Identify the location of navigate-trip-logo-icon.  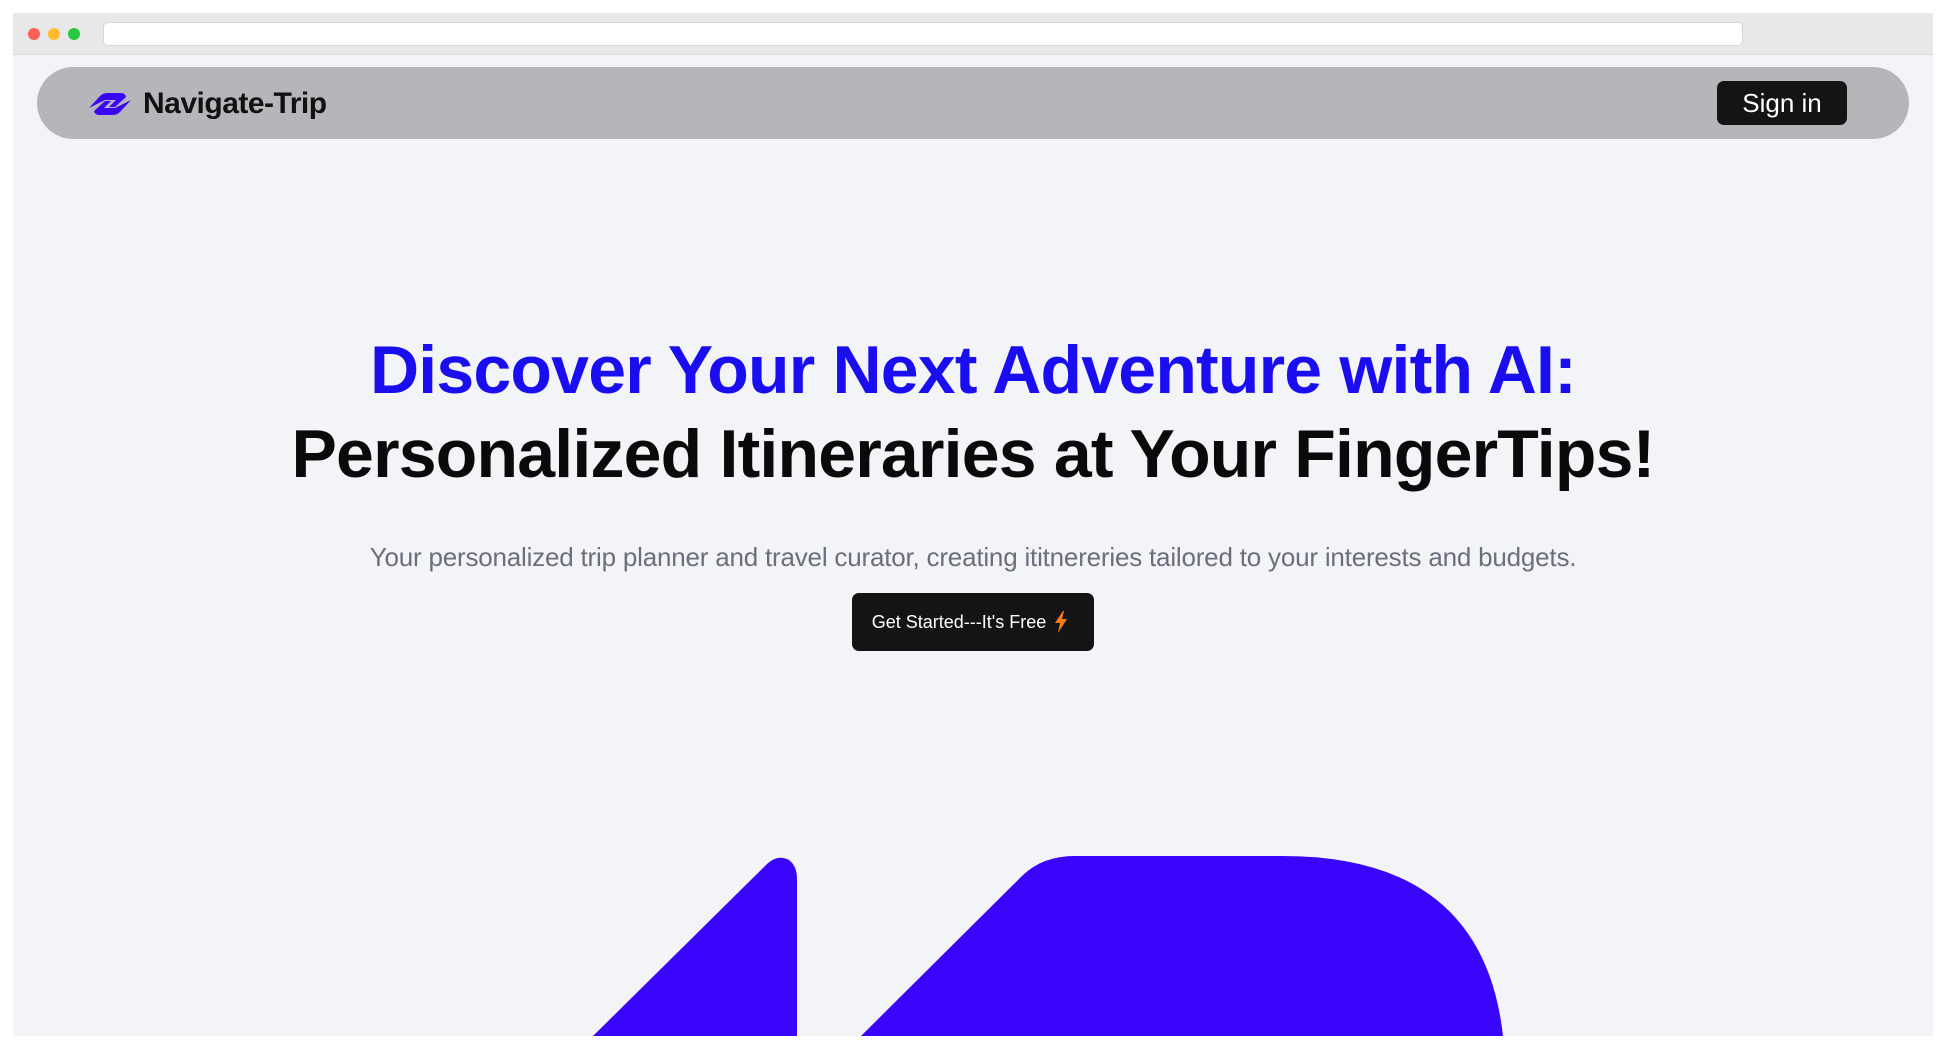
(110, 104).